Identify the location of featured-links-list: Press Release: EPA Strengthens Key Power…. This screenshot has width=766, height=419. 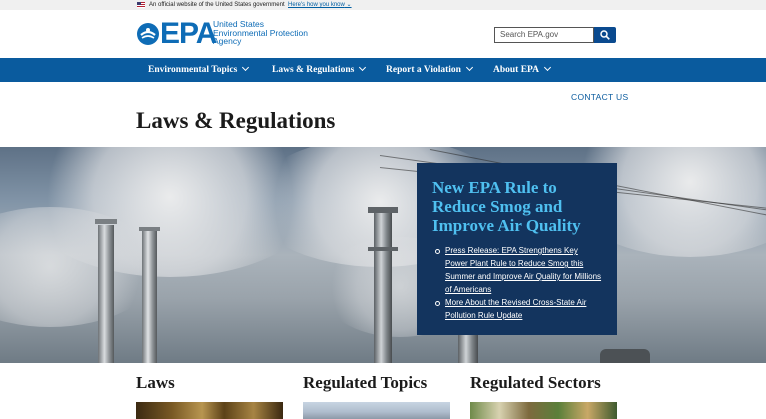
(517, 283).